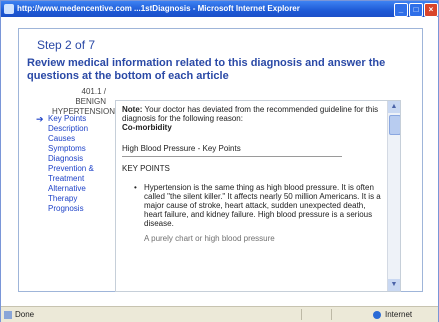 The image size is (439, 322). I want to click on section-heading: KEY POINTS, so click(146, 168).